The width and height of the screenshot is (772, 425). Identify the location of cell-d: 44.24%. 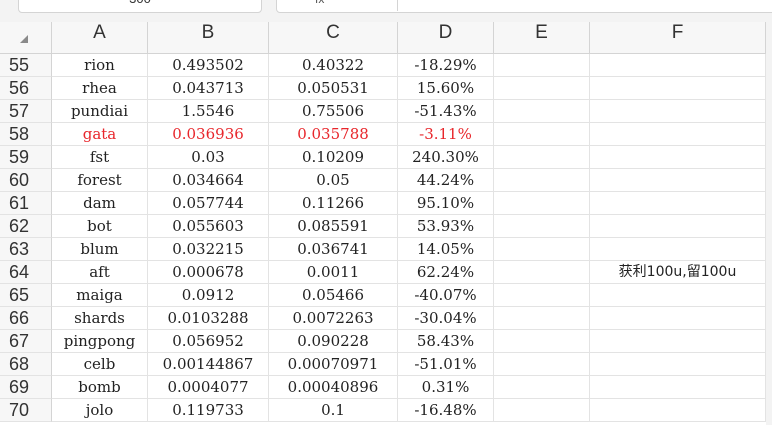
(446, 180).